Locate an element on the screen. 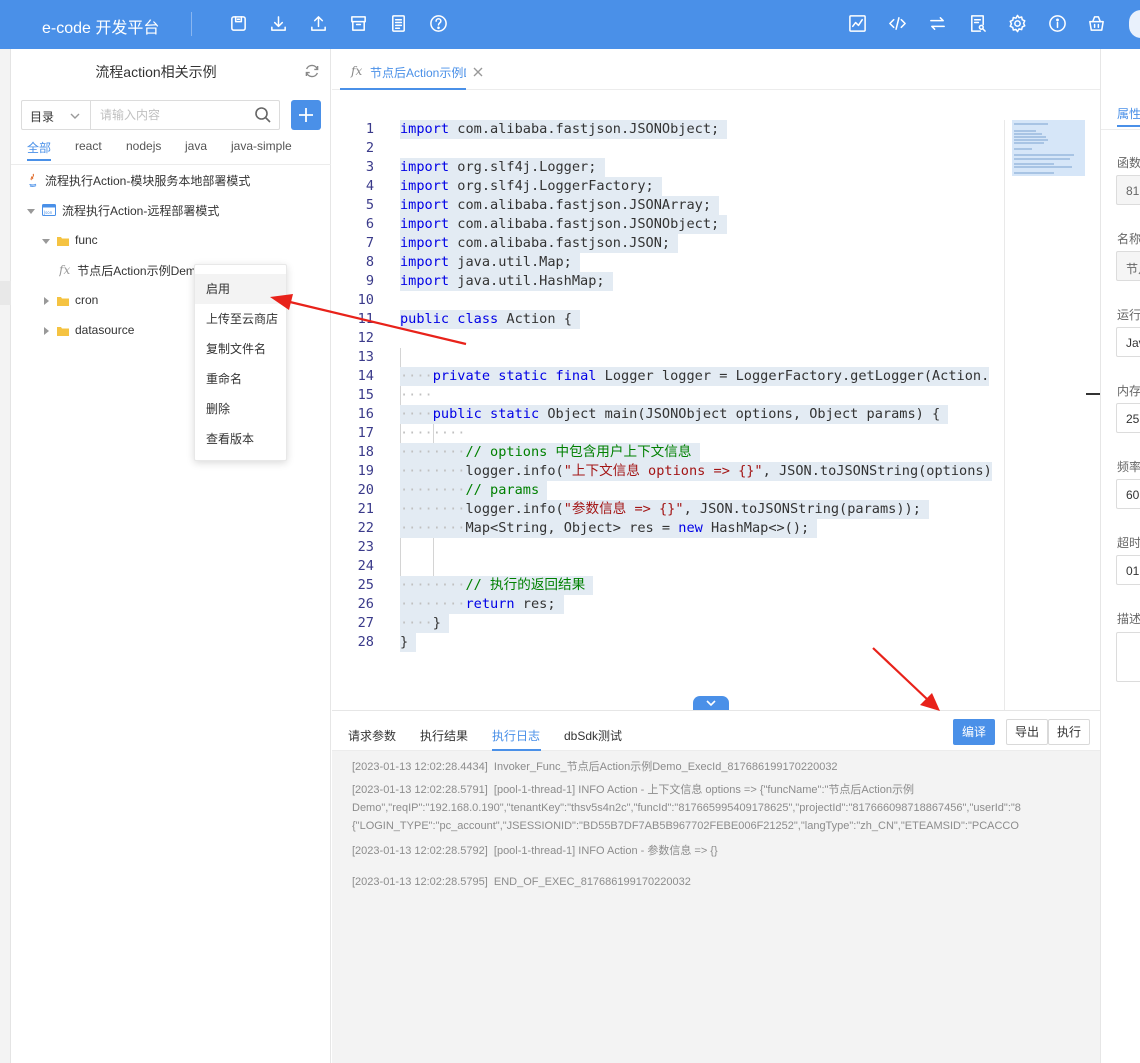 The image size is (1140, 1063). timeout-field: 01: is located at coordinates (1128, 570).